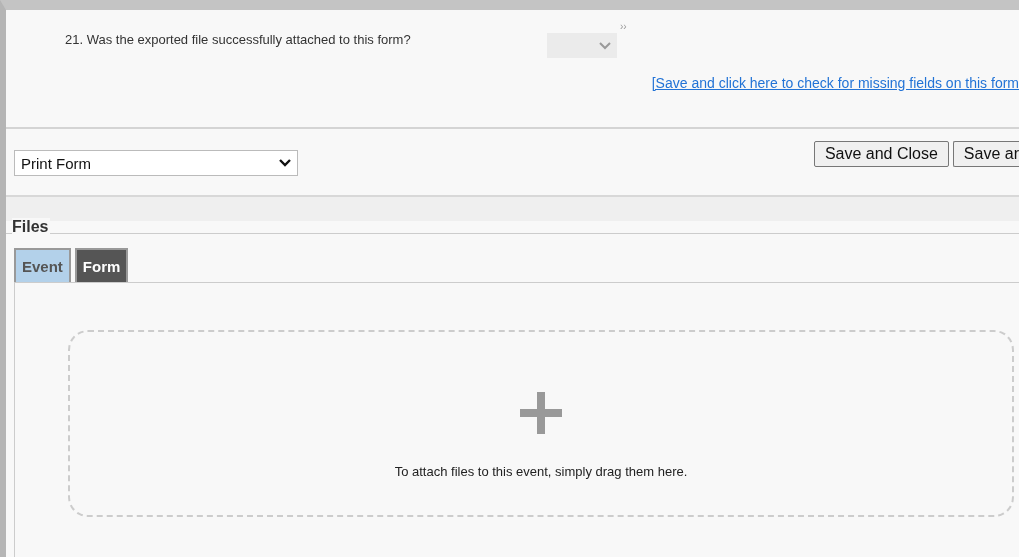 The image size is (1019, 557). I want to click on question-label: 21. Was the exported file successfully attached to this form?, so click(238, 39).